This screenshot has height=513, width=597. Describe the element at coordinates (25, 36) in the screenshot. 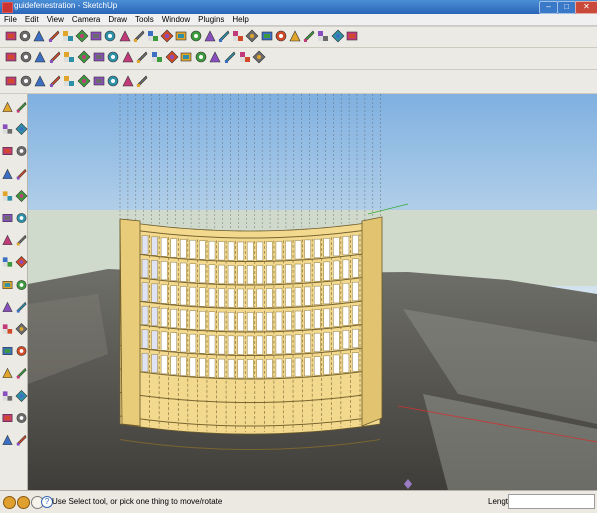

I see `pencil-icon` at that location.